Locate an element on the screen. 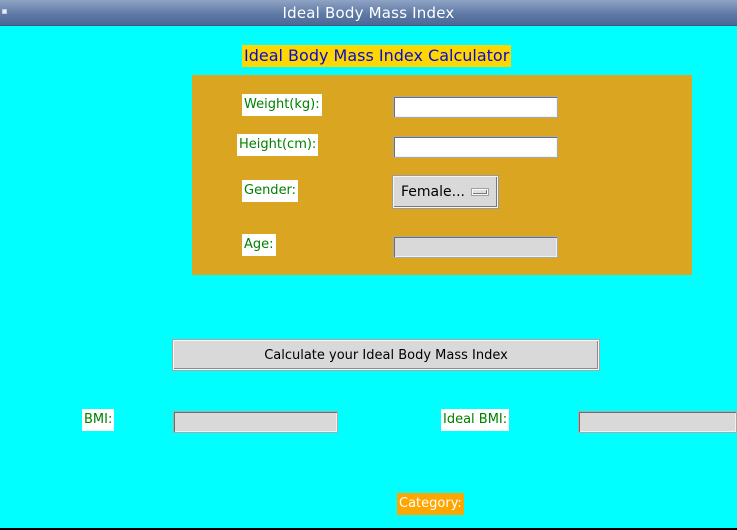 Image resolution: width=737 pixels, height=530 pixels. weight-input is located at coordinates (475, 107).